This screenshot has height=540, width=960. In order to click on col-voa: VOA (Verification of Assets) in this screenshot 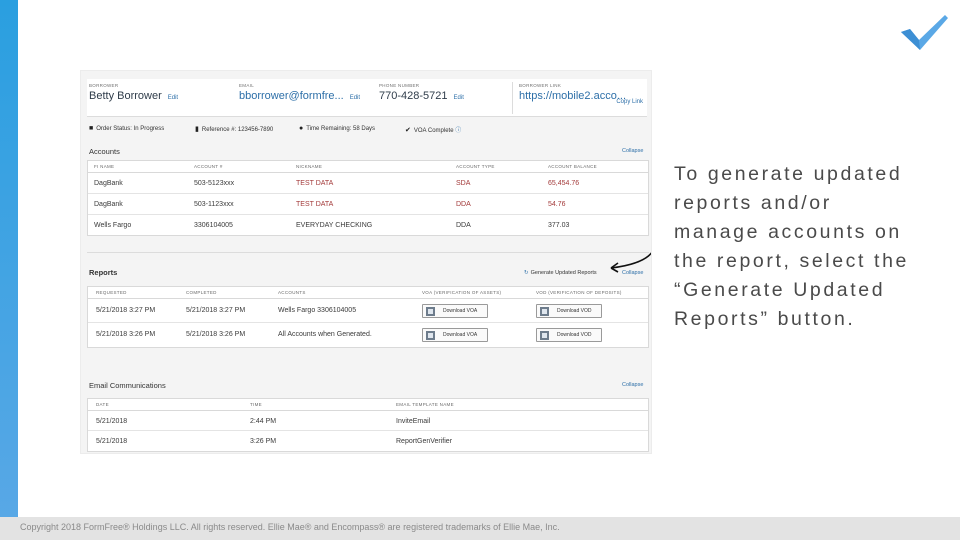, I will do `click(462, 292)`.